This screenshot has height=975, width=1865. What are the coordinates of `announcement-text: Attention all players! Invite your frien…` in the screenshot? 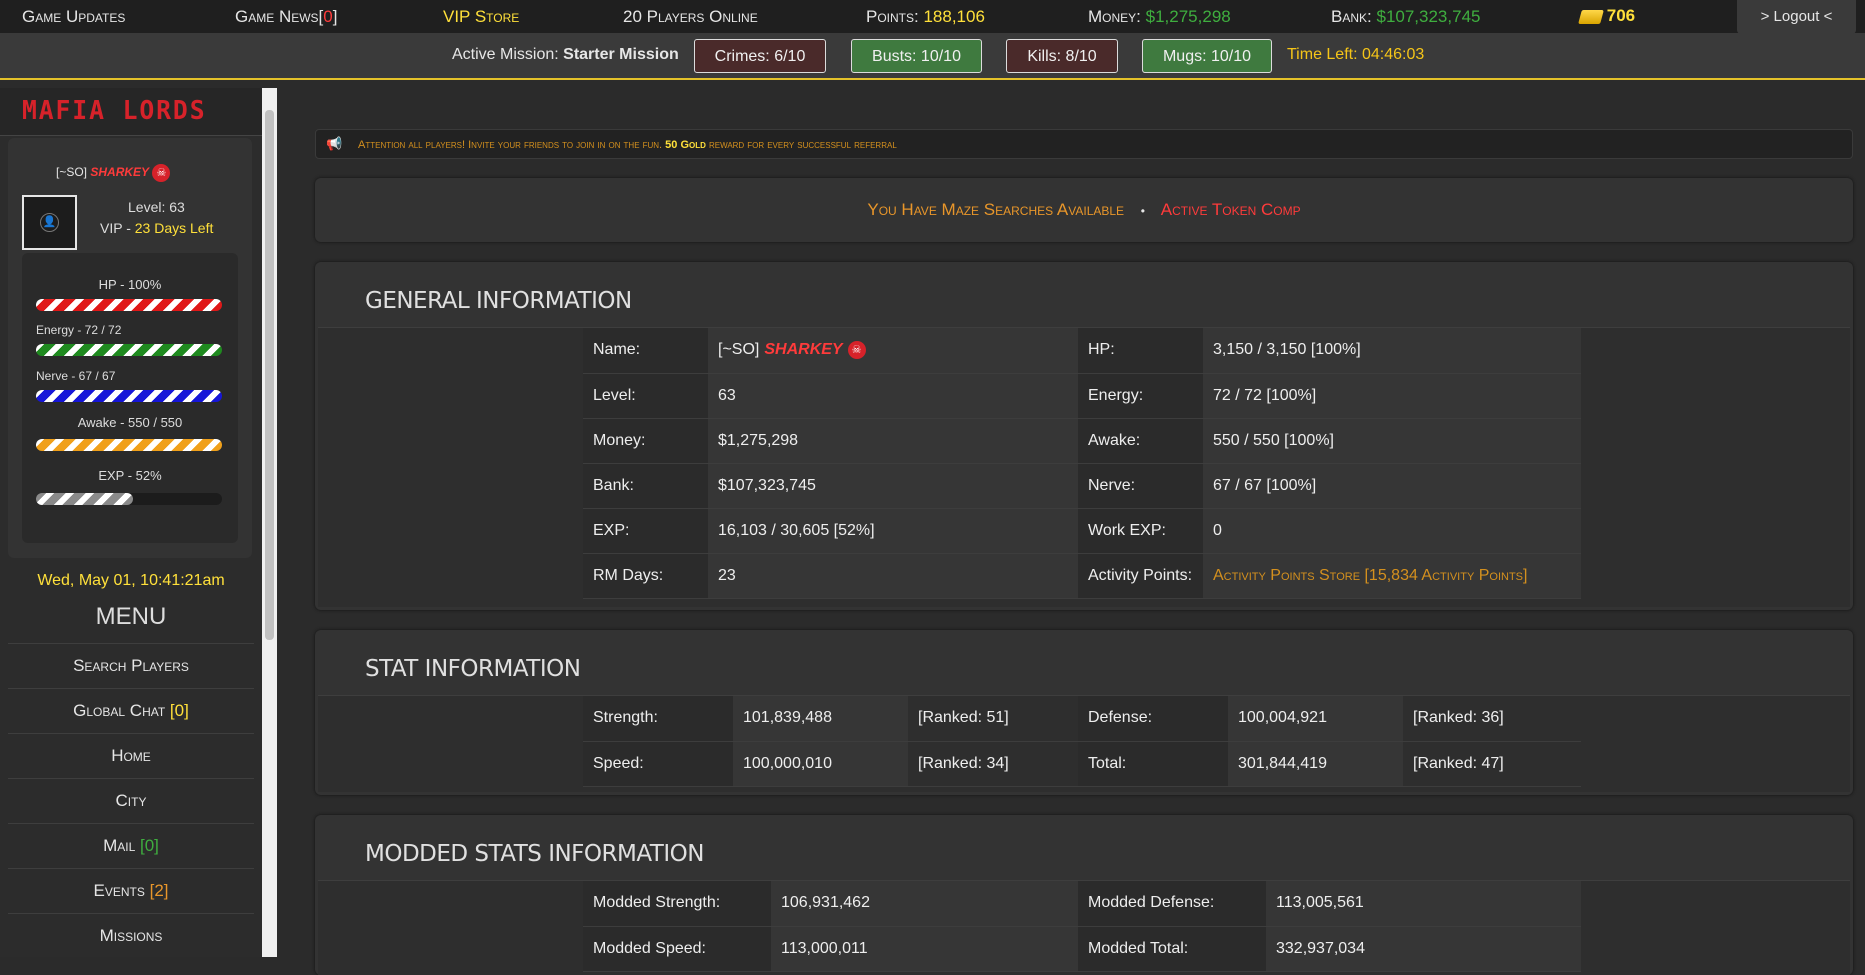 It's located at (627, 145).